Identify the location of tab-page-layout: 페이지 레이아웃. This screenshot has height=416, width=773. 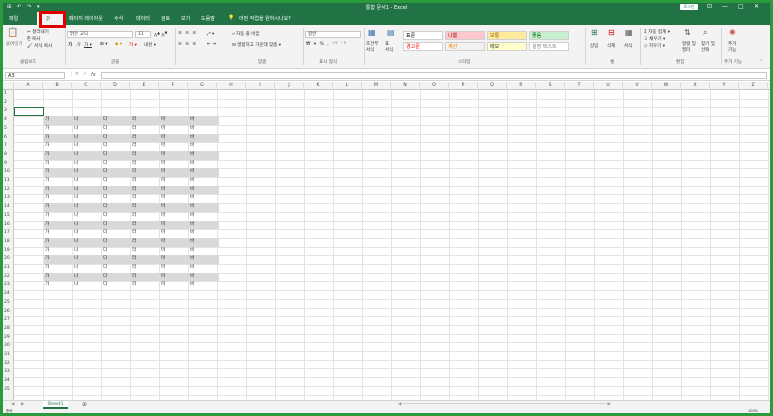
(86, 18).